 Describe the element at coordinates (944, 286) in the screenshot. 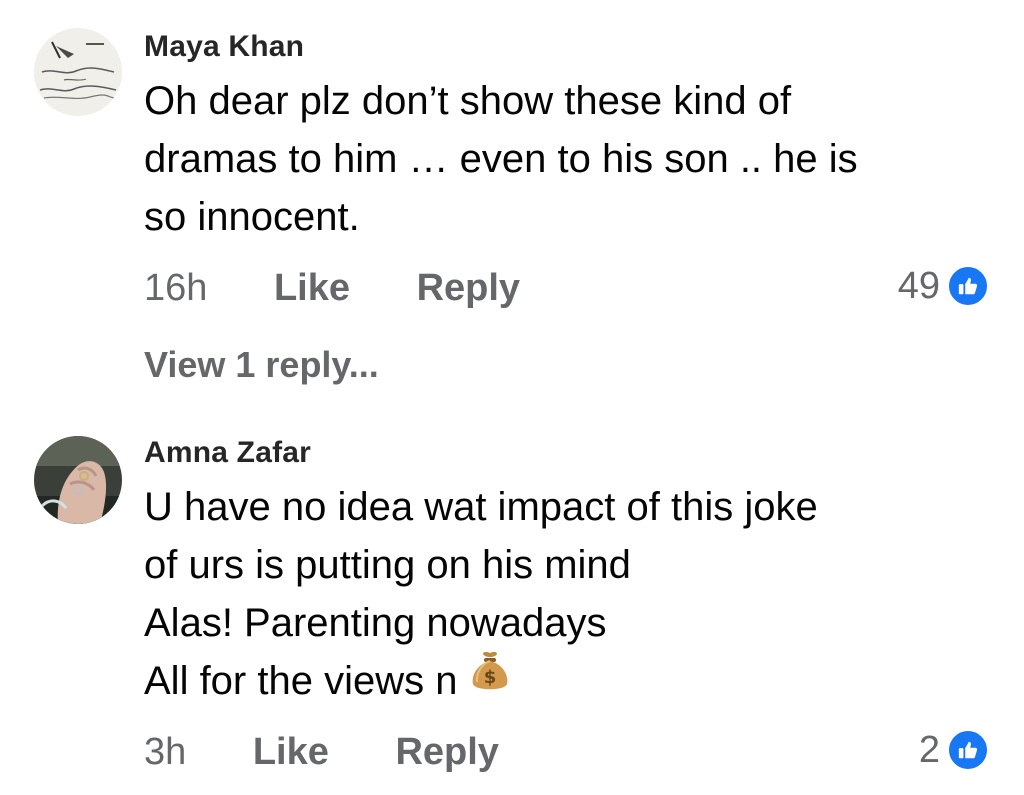

I see `reaction-summary: 49` at that location.